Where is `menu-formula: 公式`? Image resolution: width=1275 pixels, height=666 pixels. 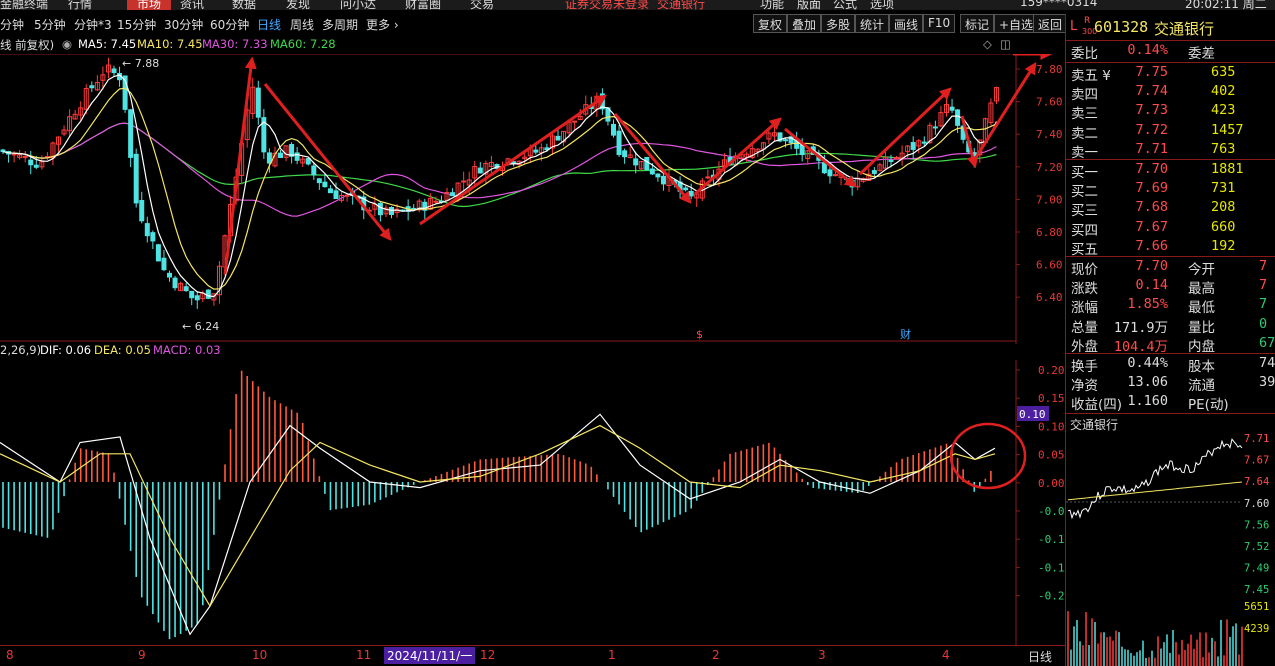
menu-formula: 公式 is located at coordinates (845, 5).